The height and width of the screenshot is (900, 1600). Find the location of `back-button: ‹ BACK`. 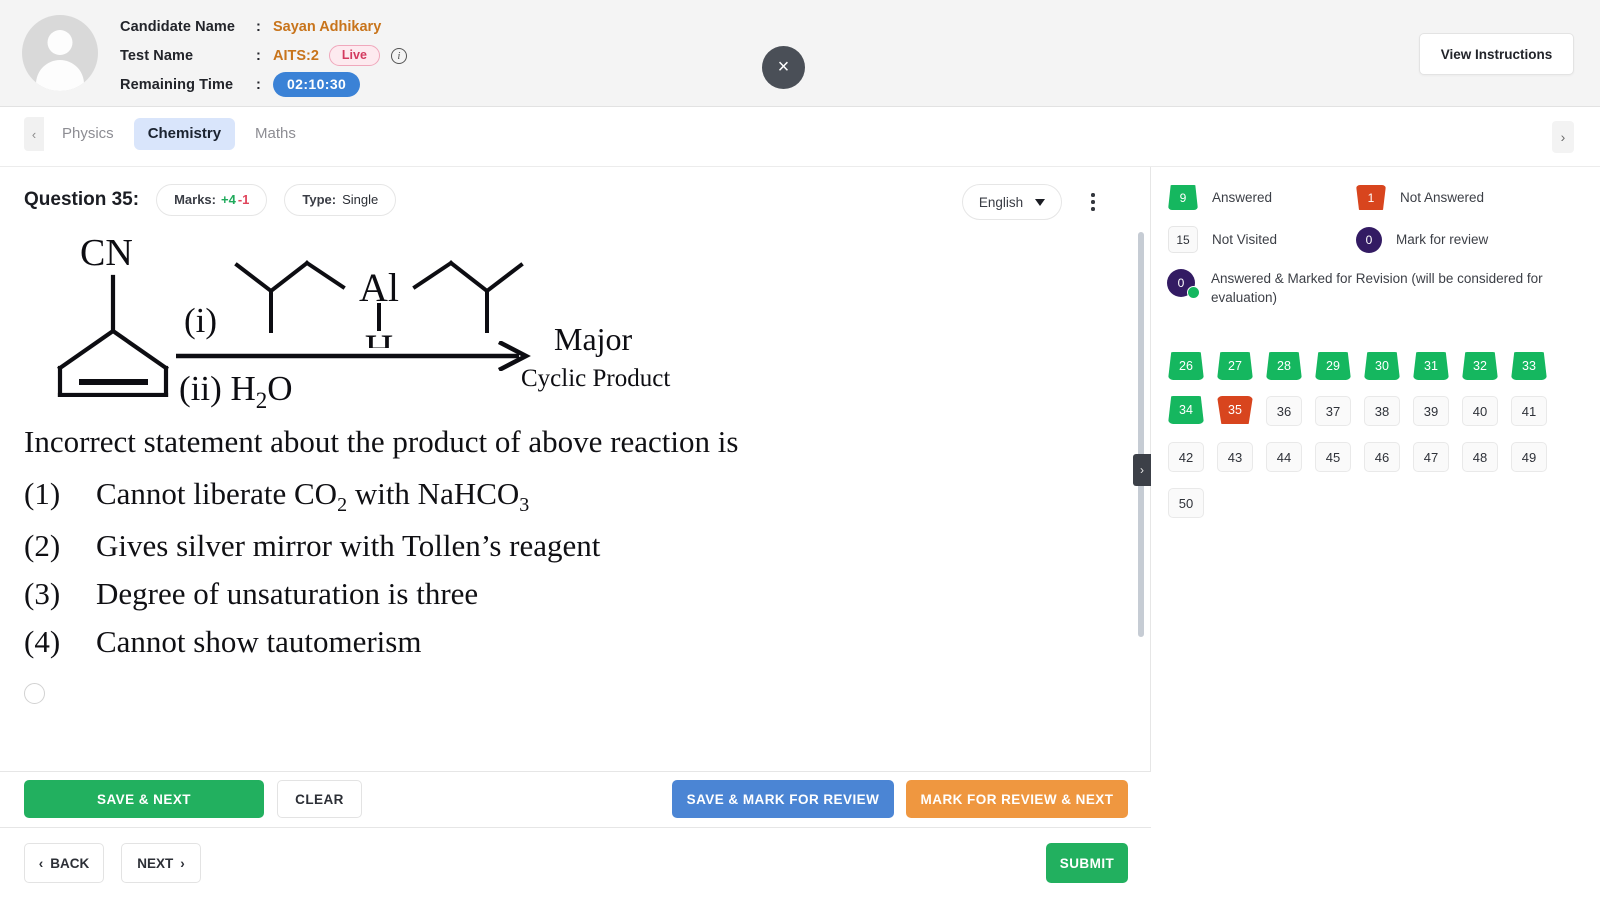

back-button: ‹ BACK is located at coordinates (64, 863).